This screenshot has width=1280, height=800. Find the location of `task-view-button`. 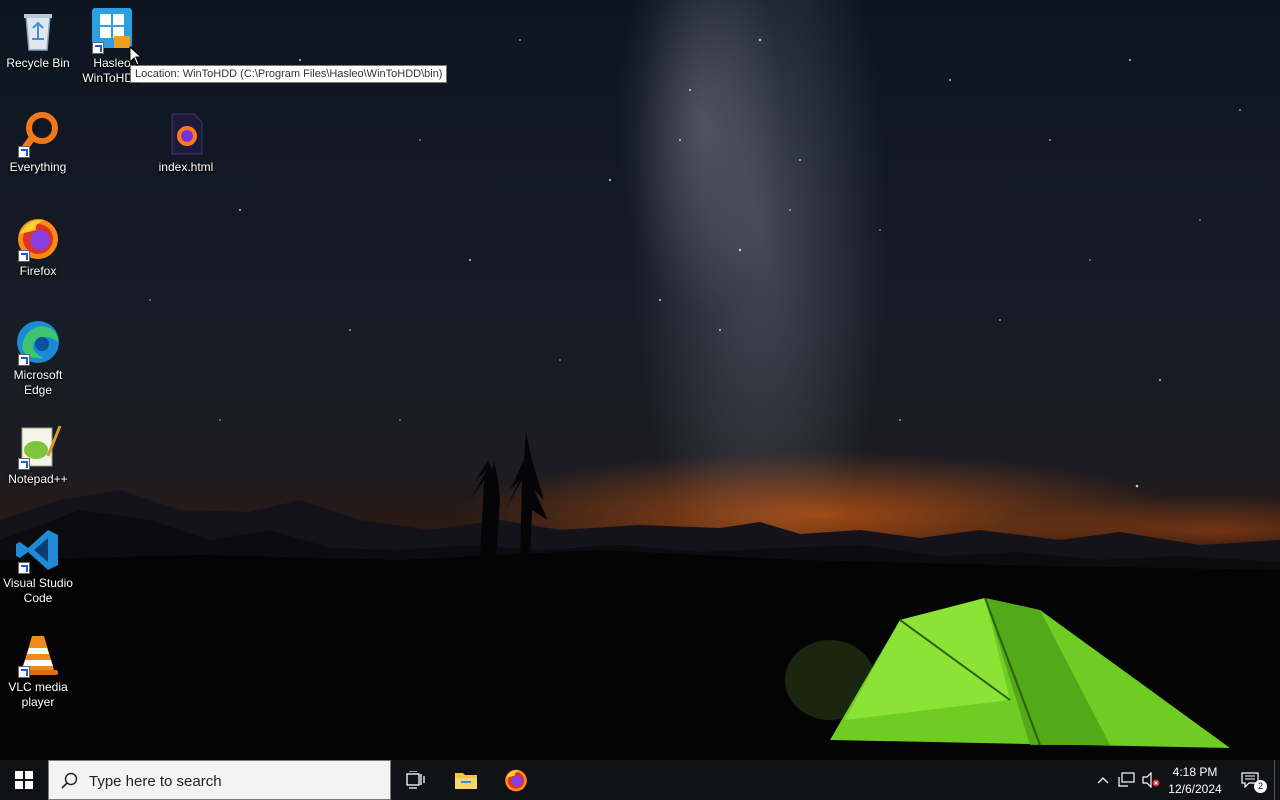

task-view-button is located at coordinates (416, 780).